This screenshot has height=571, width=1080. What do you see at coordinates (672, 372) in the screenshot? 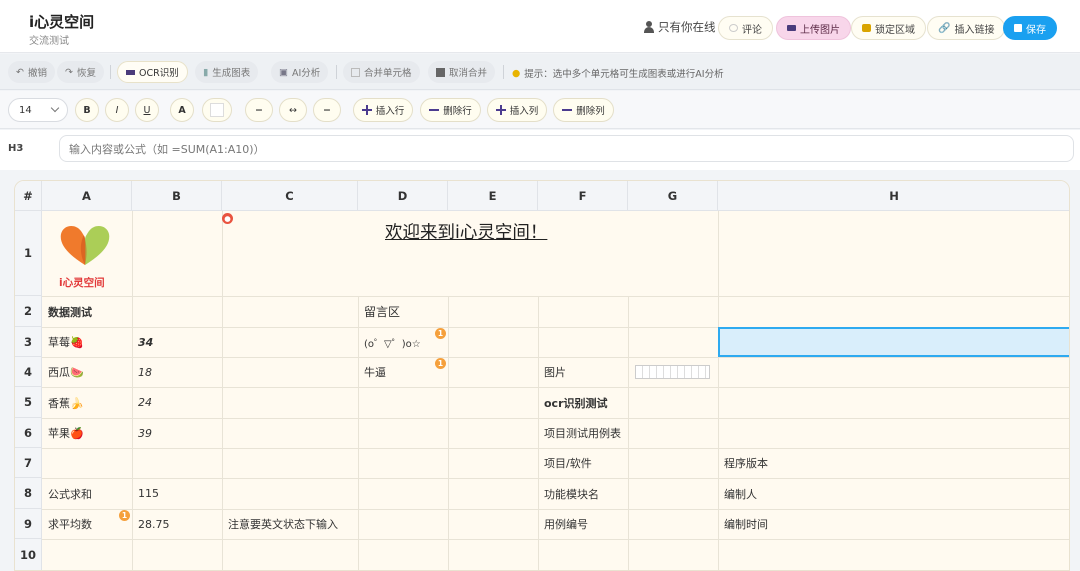
I see `thumbnail-image` at bounding box center [672, 372].